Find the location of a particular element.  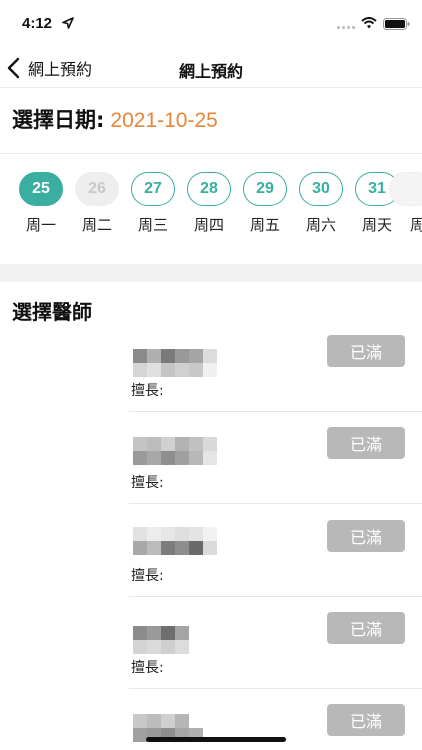

navigation-bar: 網上預約 網上預約 is located at coordinates (211, 67).